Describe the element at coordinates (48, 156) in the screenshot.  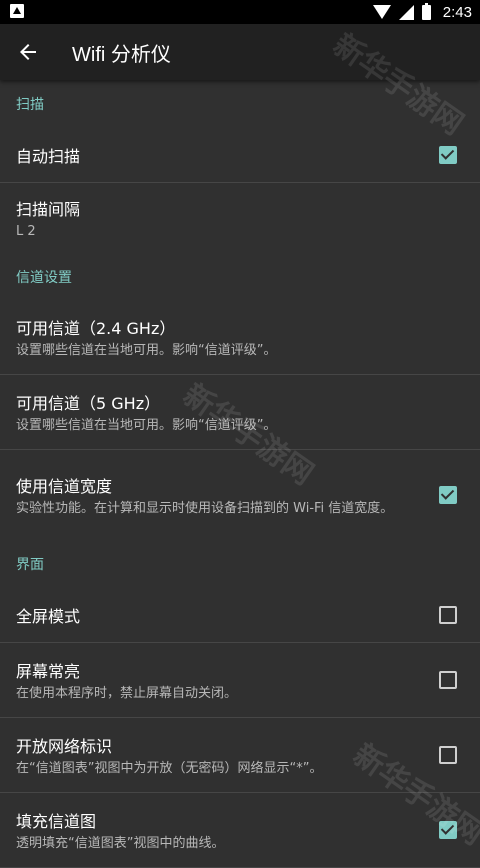
I see `setting-title: 自动扫描` at that location.